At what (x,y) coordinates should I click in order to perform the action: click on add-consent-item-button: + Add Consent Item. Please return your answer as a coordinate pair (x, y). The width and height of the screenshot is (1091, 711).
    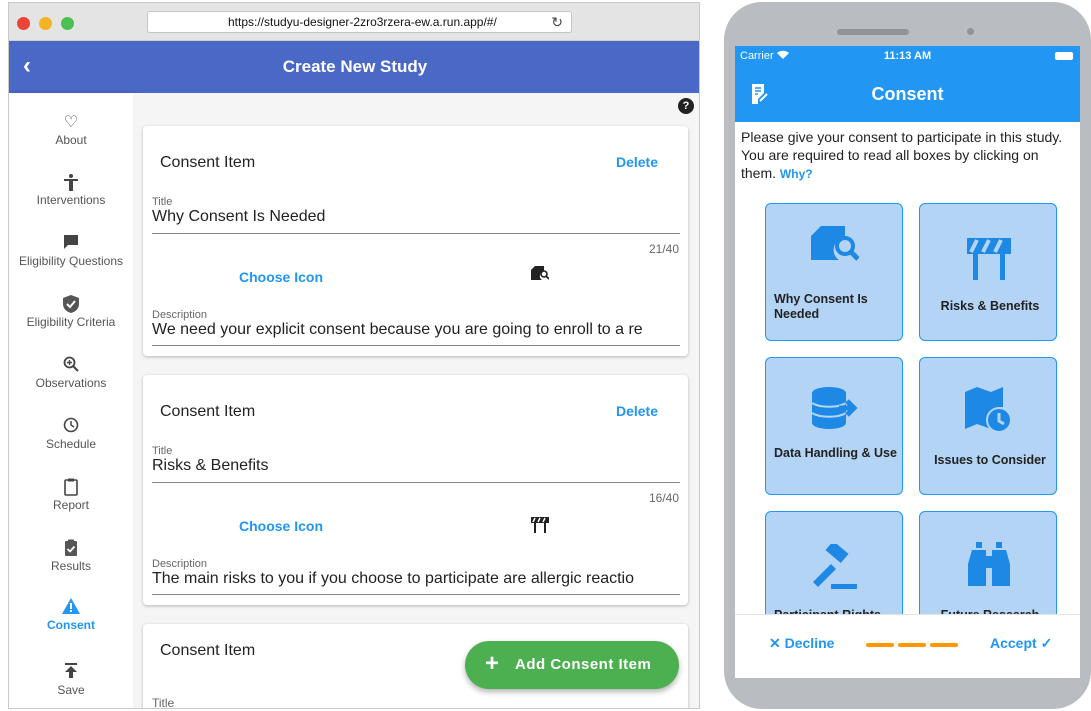
    Looking at the image, I should click on (572, 665).